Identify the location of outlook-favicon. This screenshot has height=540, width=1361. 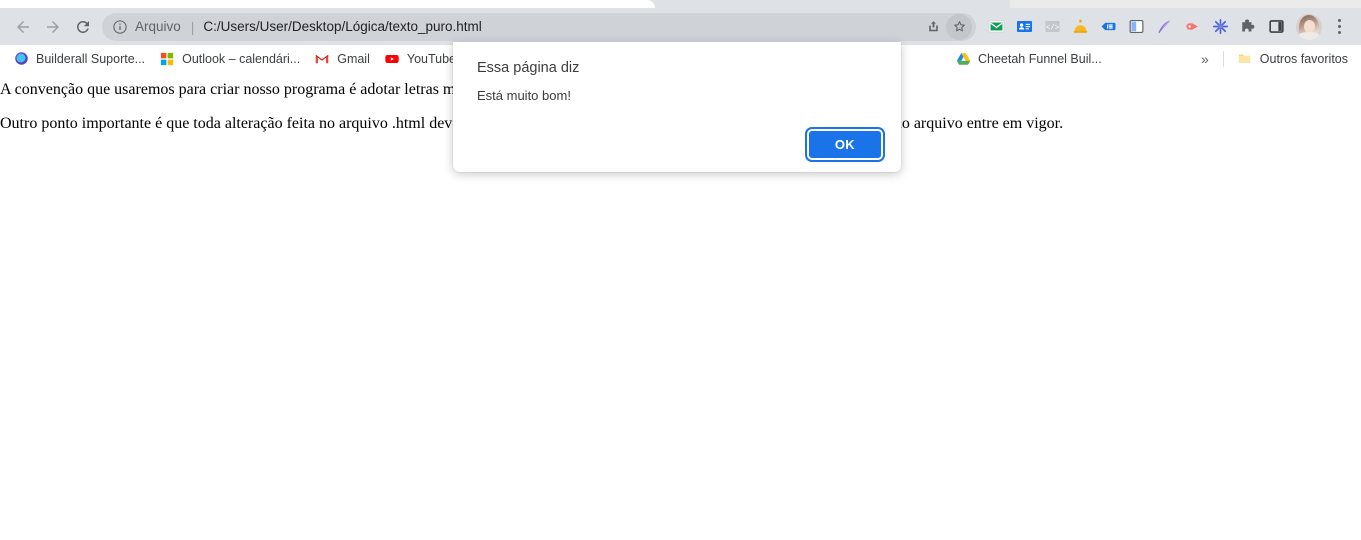
(167, 59).